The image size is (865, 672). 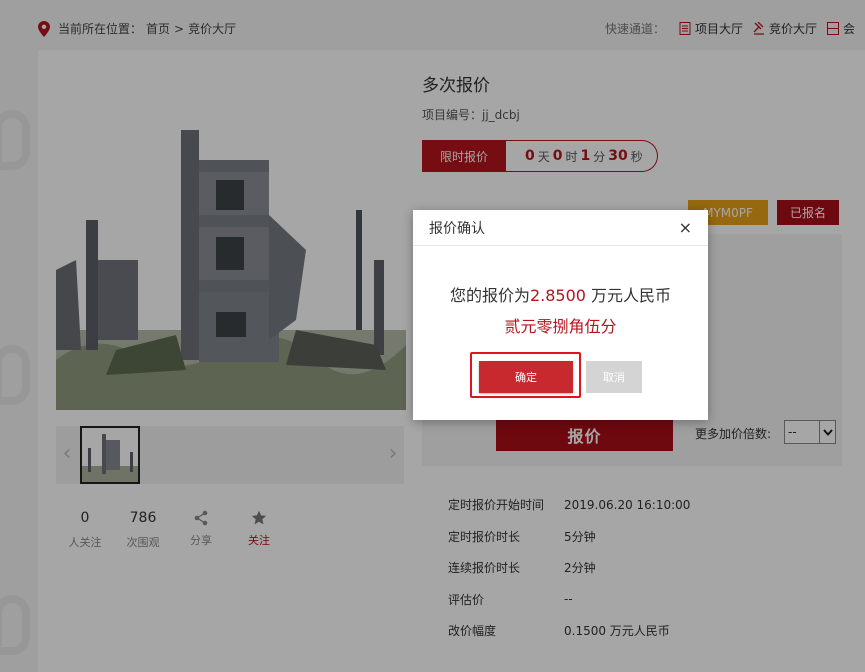 What do you see at coordinates (526, 377) in the screenshot?
I see `confirm-button: 确定` at bounding box center [526, 377].